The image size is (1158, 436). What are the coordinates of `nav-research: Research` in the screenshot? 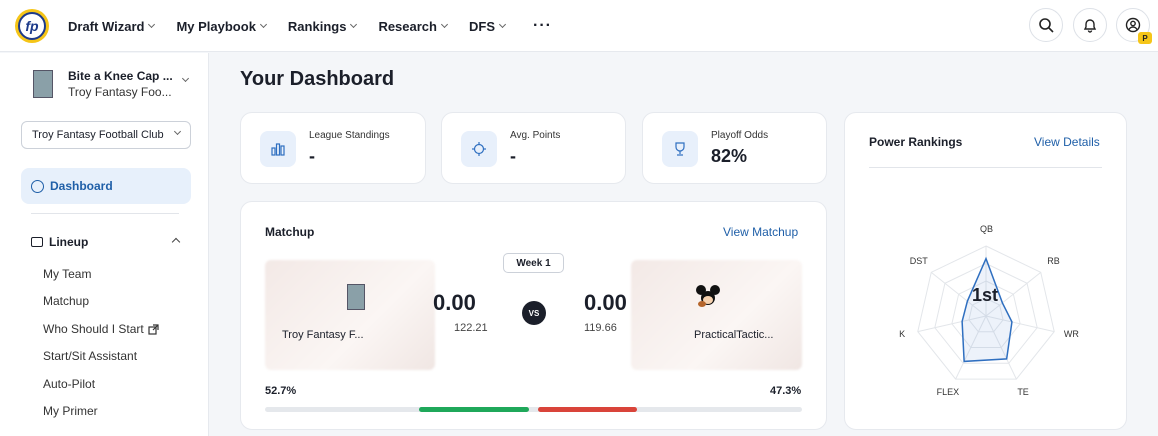 It's located at (413, 26).